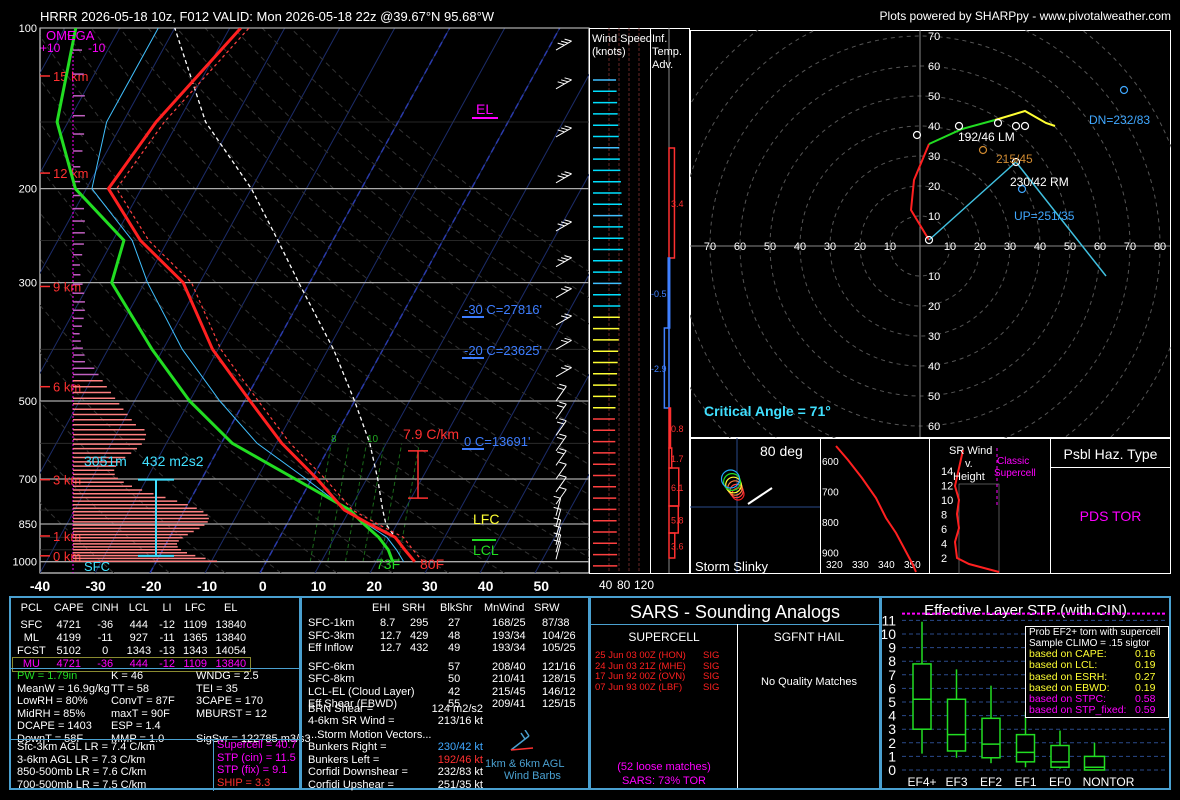  What do you see at coordinates (934, 427) in the screenshot?
I see `hodo-tick-south: 60` at bounding box center [934, 427].